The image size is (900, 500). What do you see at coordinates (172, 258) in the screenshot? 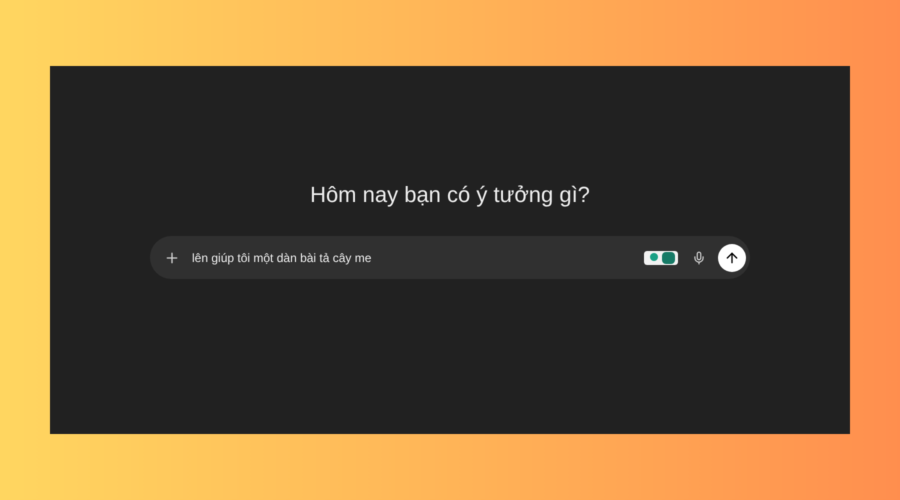
I see `add-icon` at bounding box center [172, 258].